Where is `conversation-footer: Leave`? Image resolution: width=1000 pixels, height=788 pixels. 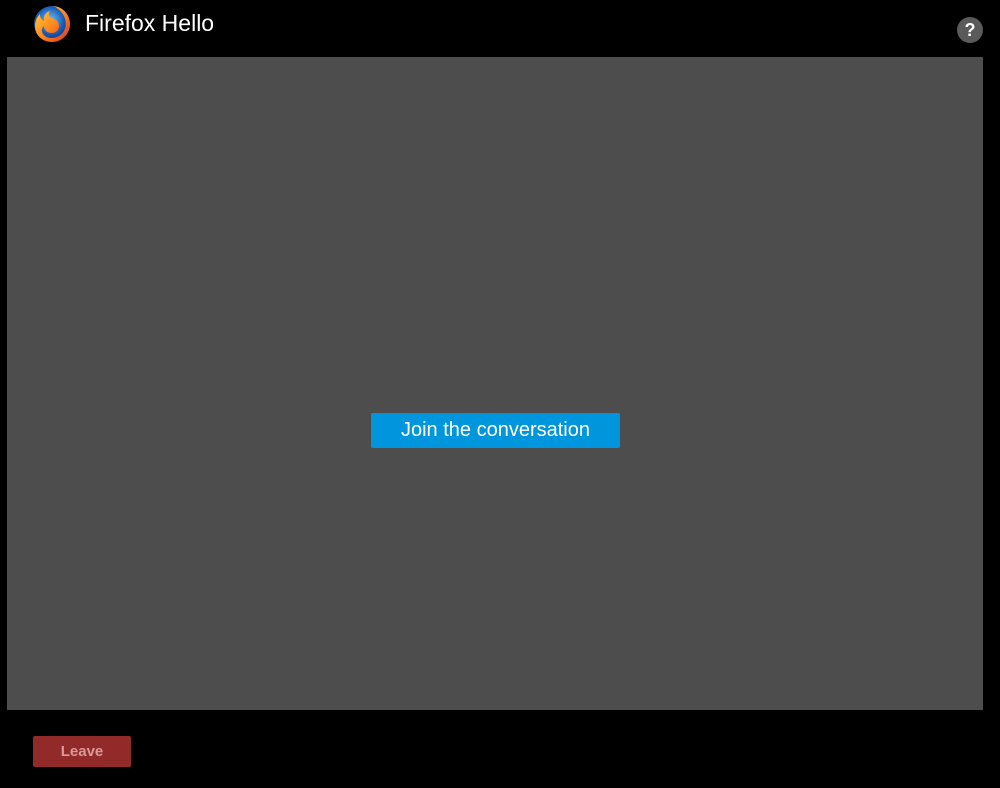 conversation-footer: Leave is located at coordinates (500, 749).